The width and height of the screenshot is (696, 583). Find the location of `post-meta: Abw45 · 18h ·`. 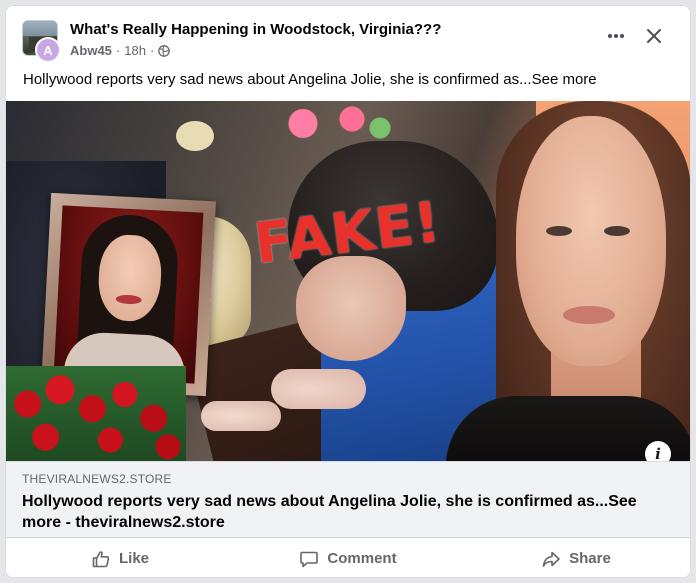

post-meta: Abw45 · 18h · is located at coordinates (120, 50).